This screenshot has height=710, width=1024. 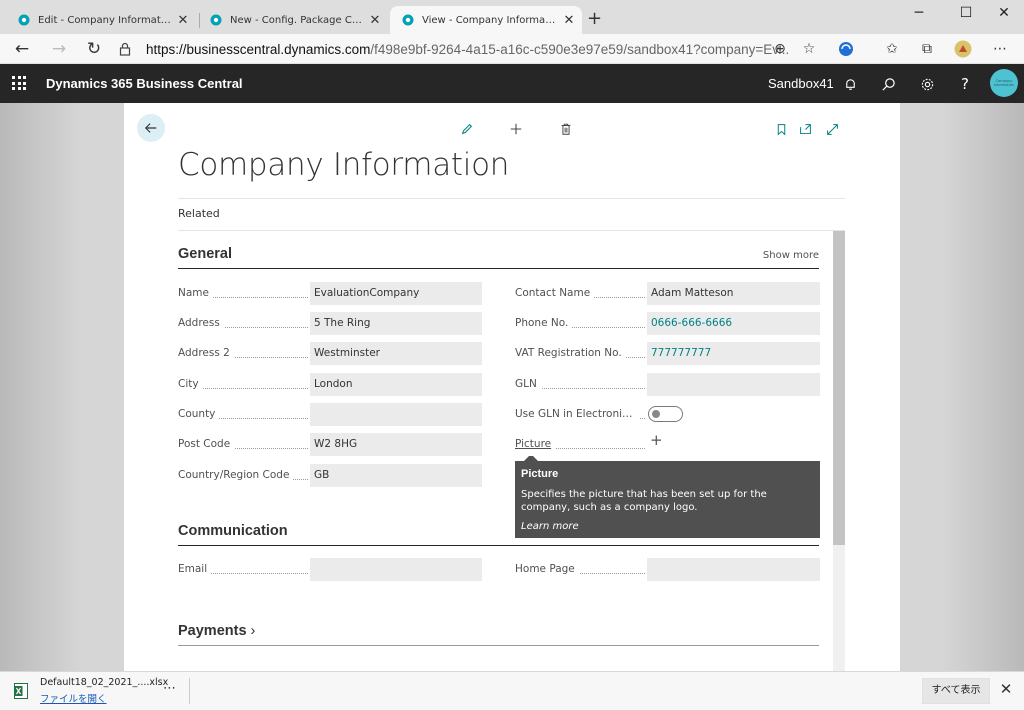 I want to click on city-input: London, so click(x=396, y=384).